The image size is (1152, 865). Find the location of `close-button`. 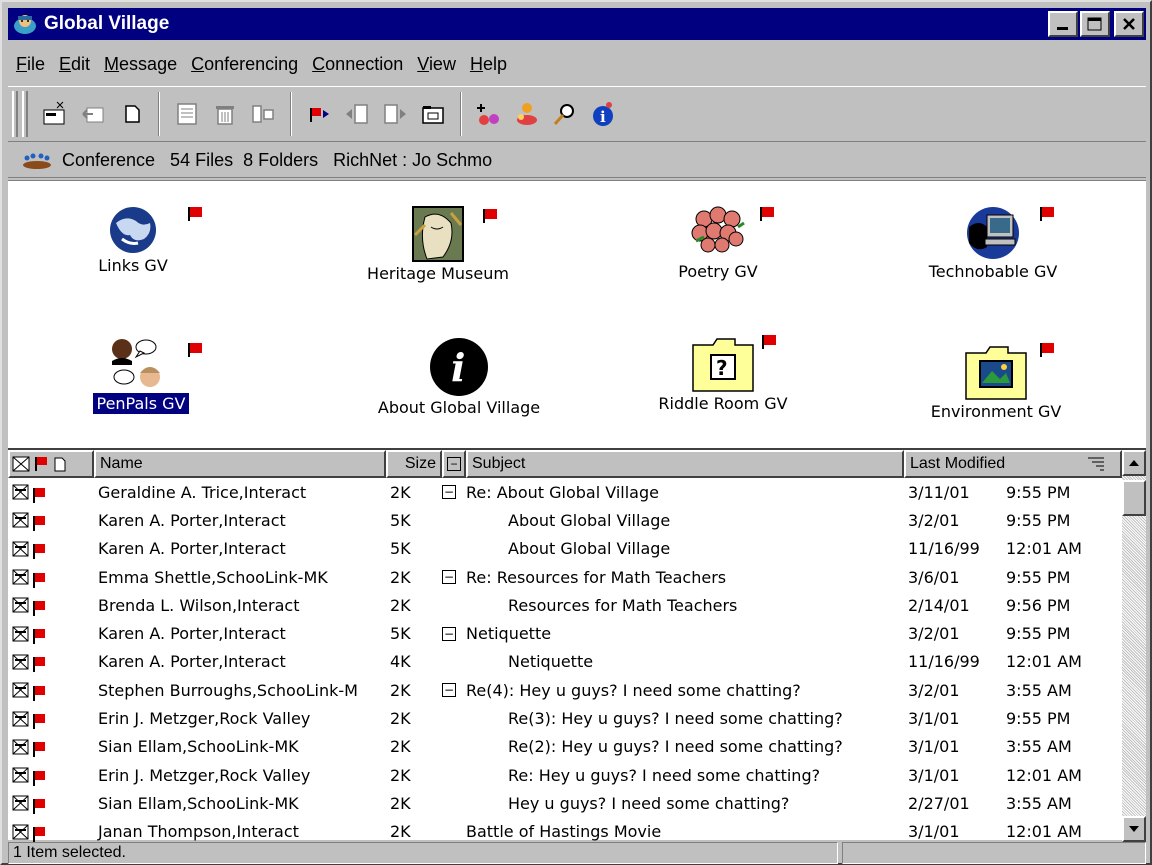

close-button is located at coordinates (1129, 24).